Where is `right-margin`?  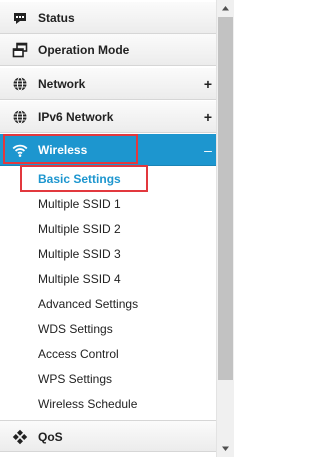
right-margin is located at coordinates (238, 228).